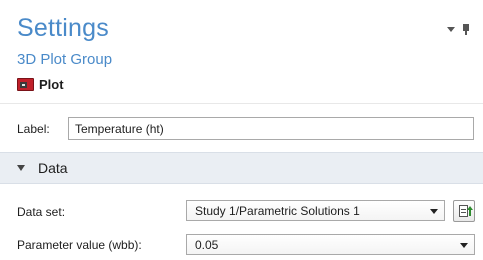 Image resolution: width=483 pixels, height=260 pixels. I want to click on dataset-selected-value: Study 1/Parametric Solutions 1, so click(277, 210).